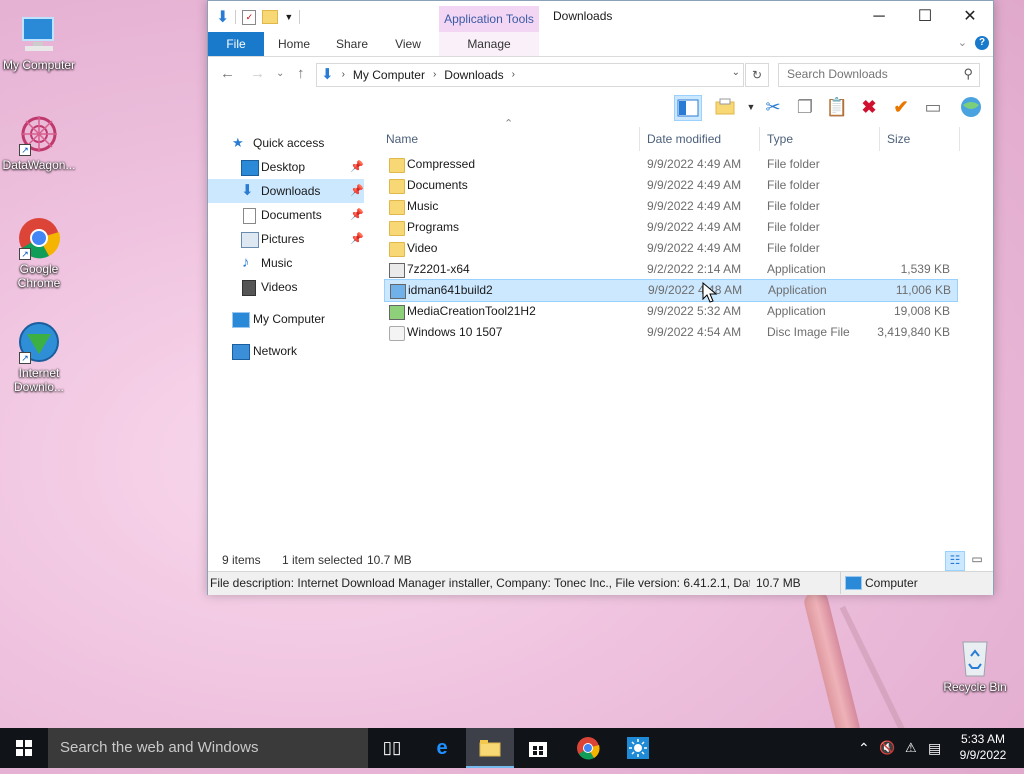 Image resolution: width=1024 pixels, height=774 pixels. What do you see at coordinates (796, 269) in the screenshot?
I see `file-type: Application` at bounding box center [796, 269].